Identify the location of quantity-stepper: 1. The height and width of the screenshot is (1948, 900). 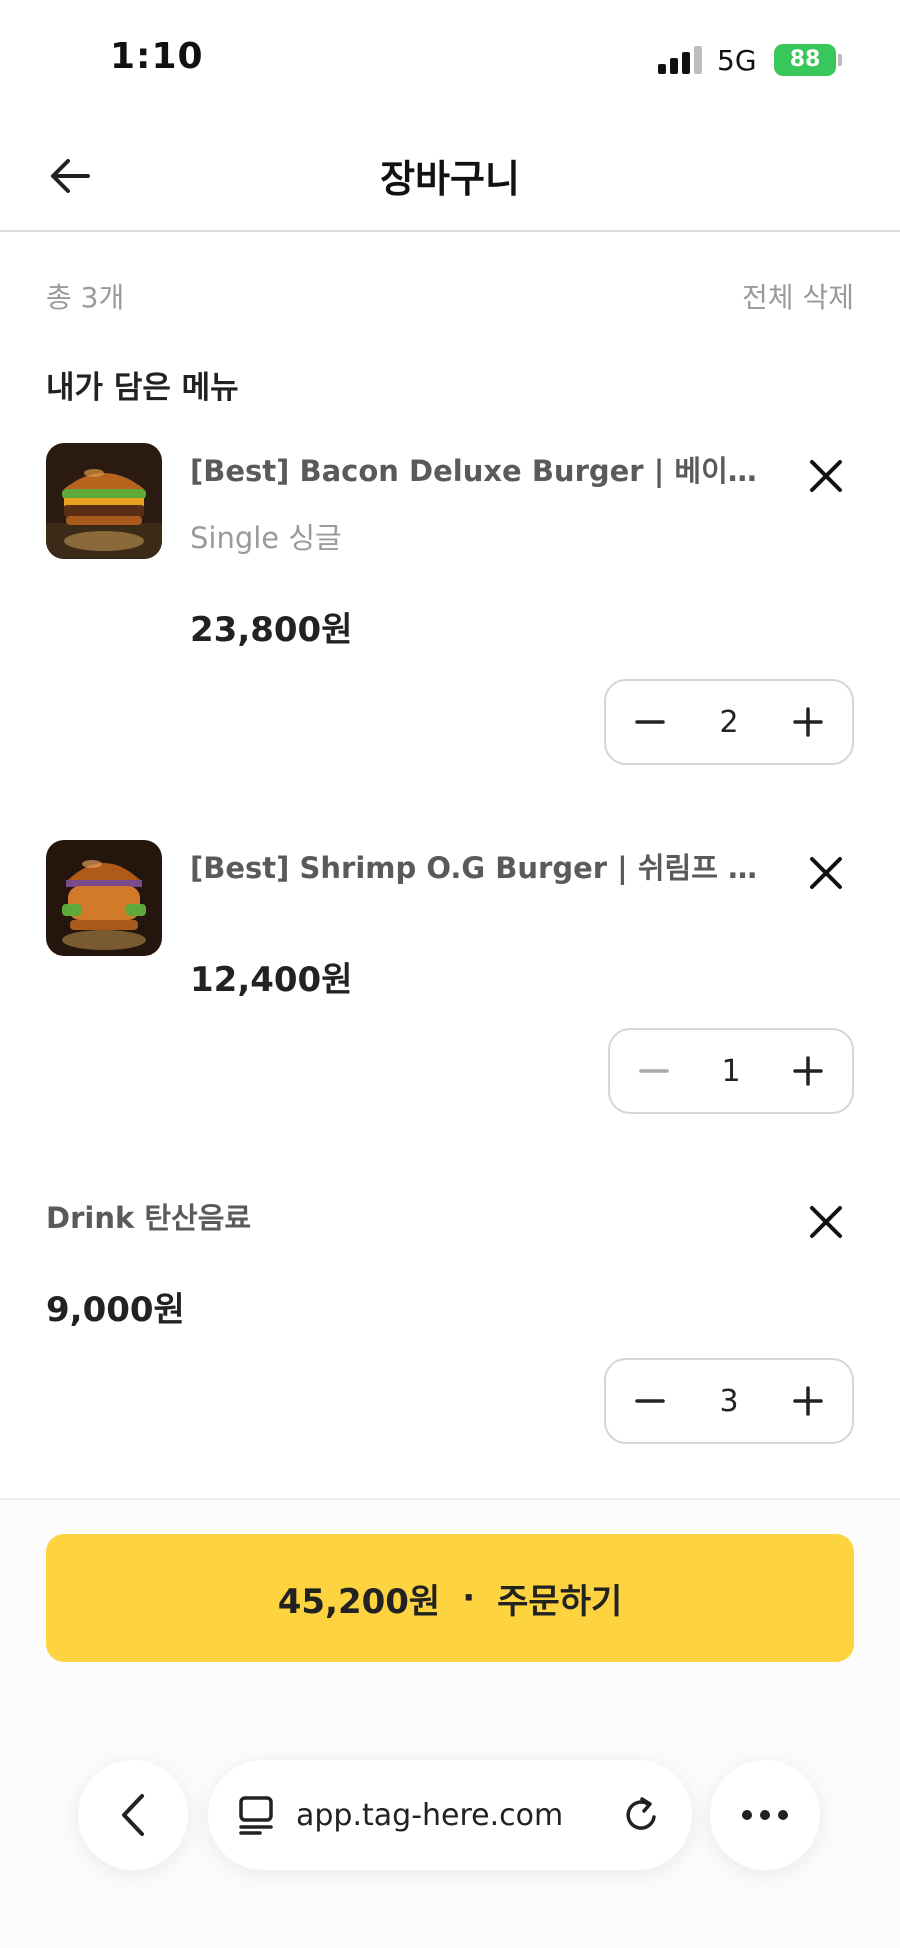
(731, 1071).